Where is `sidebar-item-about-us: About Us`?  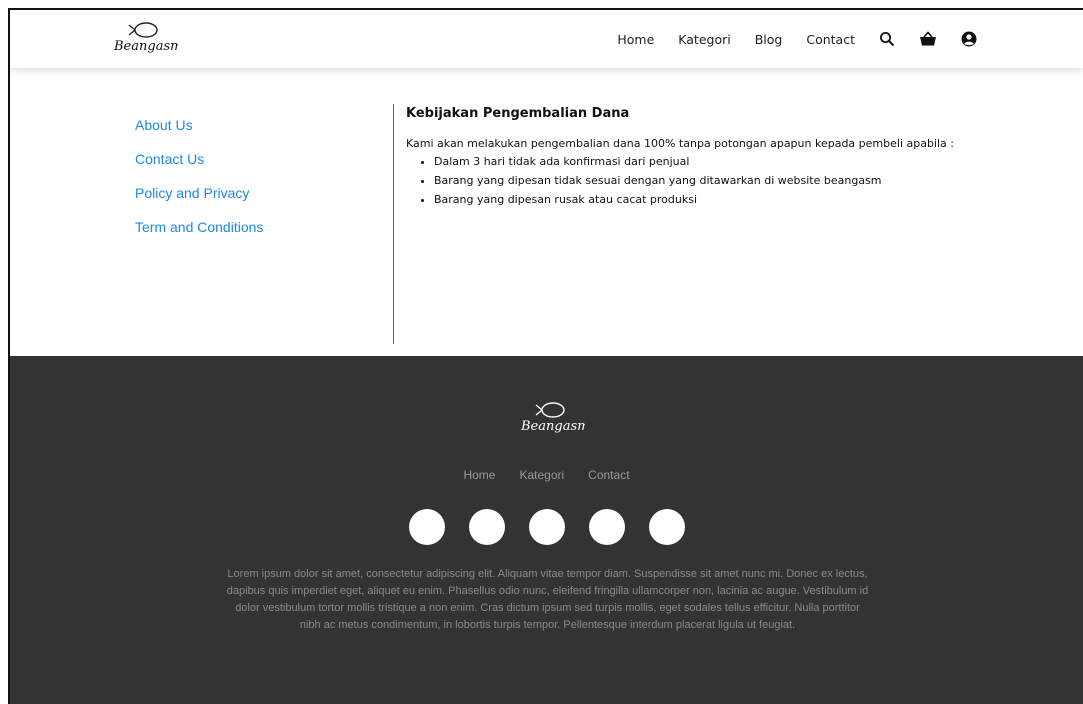
sidebar-item-about-us: About Us is located at coordinates (199, 125).